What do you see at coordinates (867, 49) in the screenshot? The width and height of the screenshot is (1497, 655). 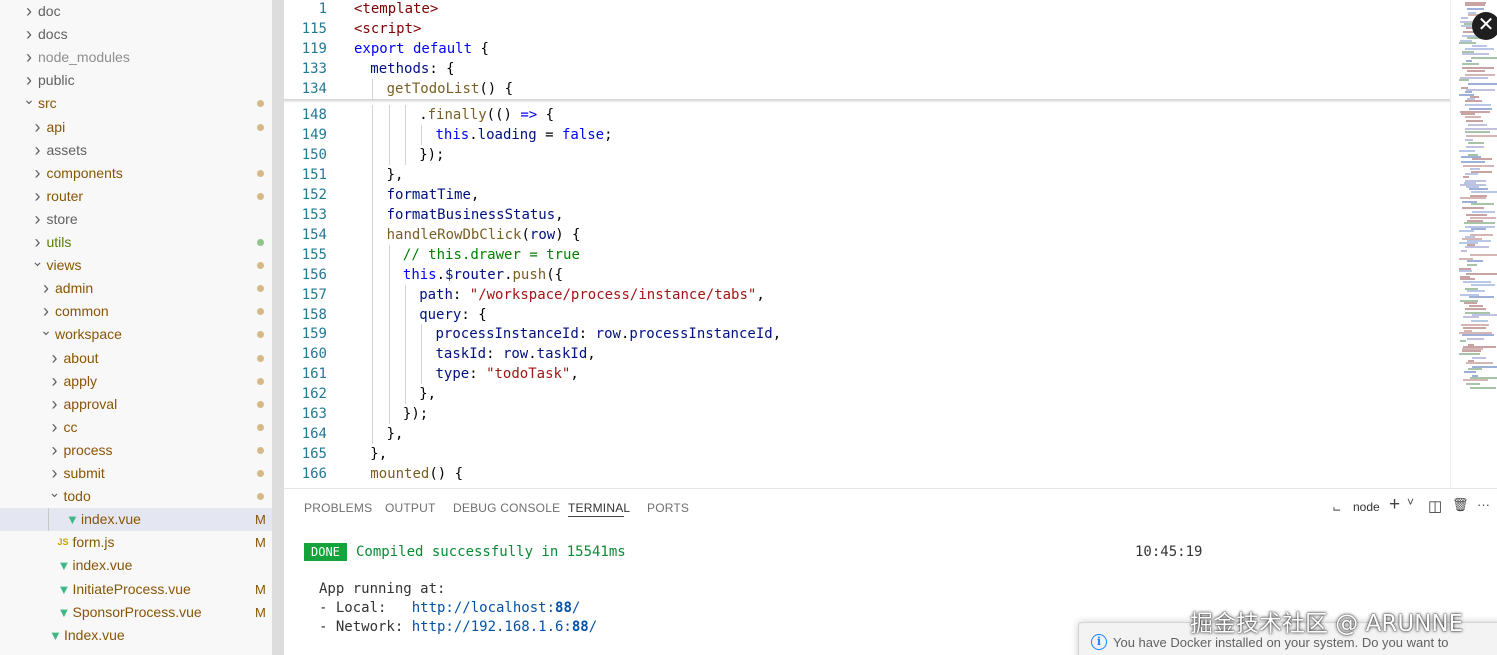 I see `code-line: 119 export default {` at bounding box center [867, 49].